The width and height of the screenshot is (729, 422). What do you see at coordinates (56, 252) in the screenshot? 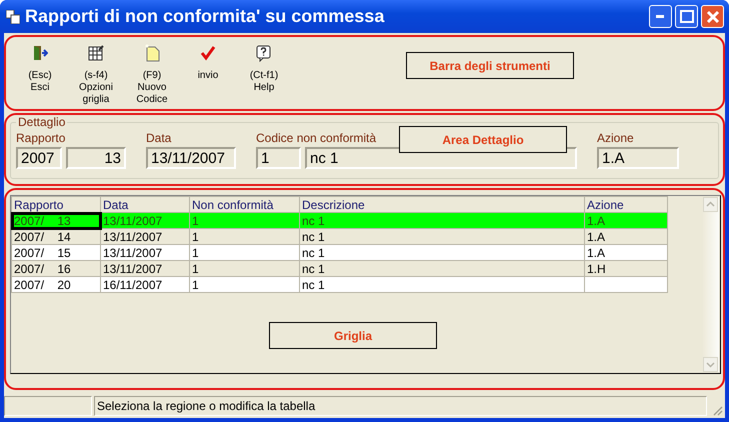
I see `table-cell: 2007/ 15` at bounding box center [56, 252].